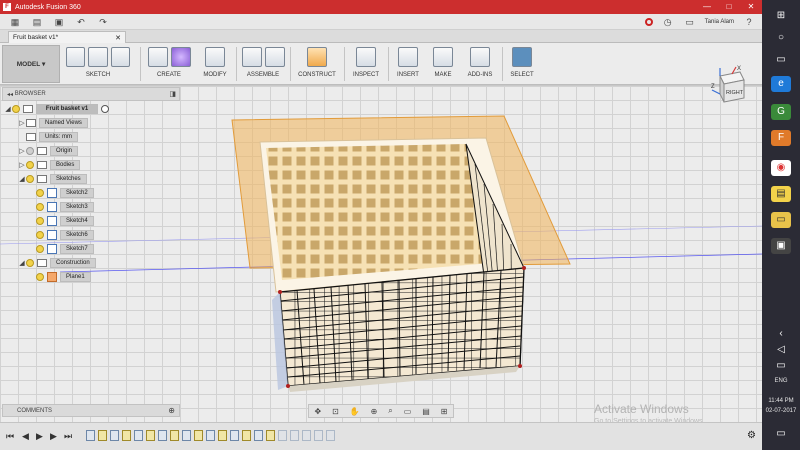  I want to click on addins-group: ADD-INS, so click(480, 64).